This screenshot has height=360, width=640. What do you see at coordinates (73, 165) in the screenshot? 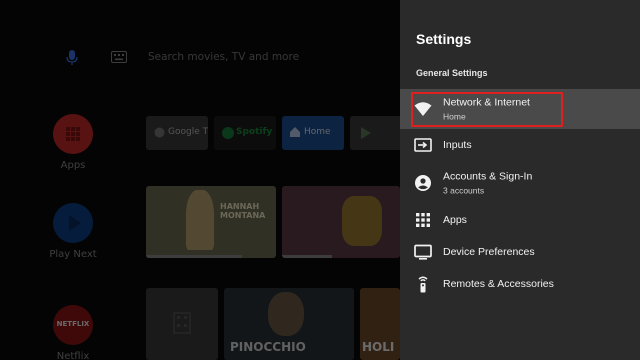
I see `nav-apps-label: Apps` at bounding box center [73, 165].